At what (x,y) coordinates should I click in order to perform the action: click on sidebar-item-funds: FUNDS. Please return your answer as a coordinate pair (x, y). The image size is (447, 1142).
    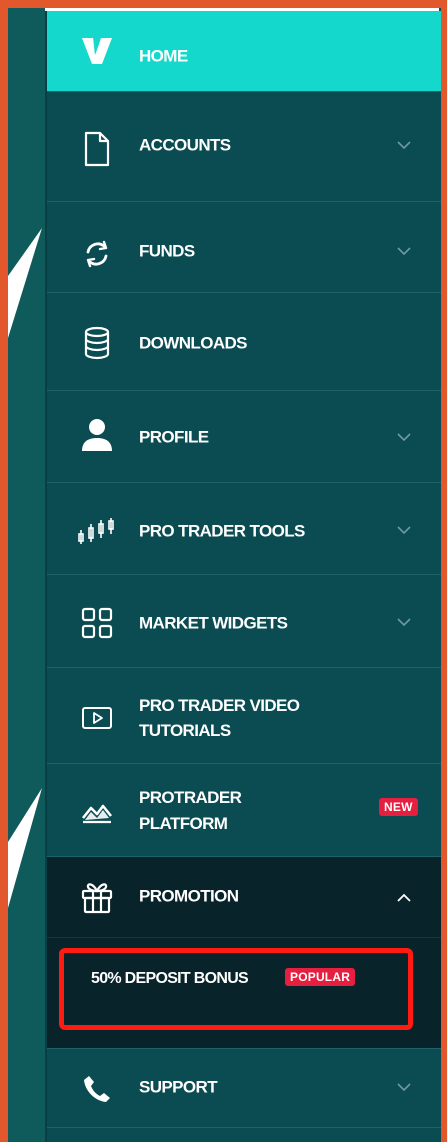
    Looking at the image, I should click on (244, 247).